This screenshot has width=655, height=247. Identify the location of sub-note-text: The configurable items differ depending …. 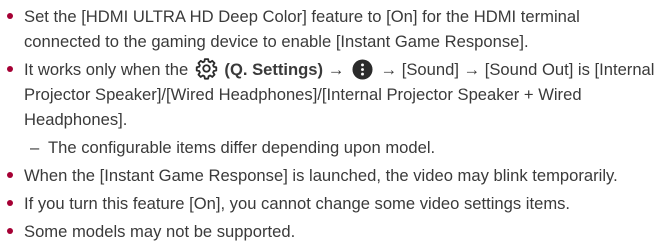
(242, 147).